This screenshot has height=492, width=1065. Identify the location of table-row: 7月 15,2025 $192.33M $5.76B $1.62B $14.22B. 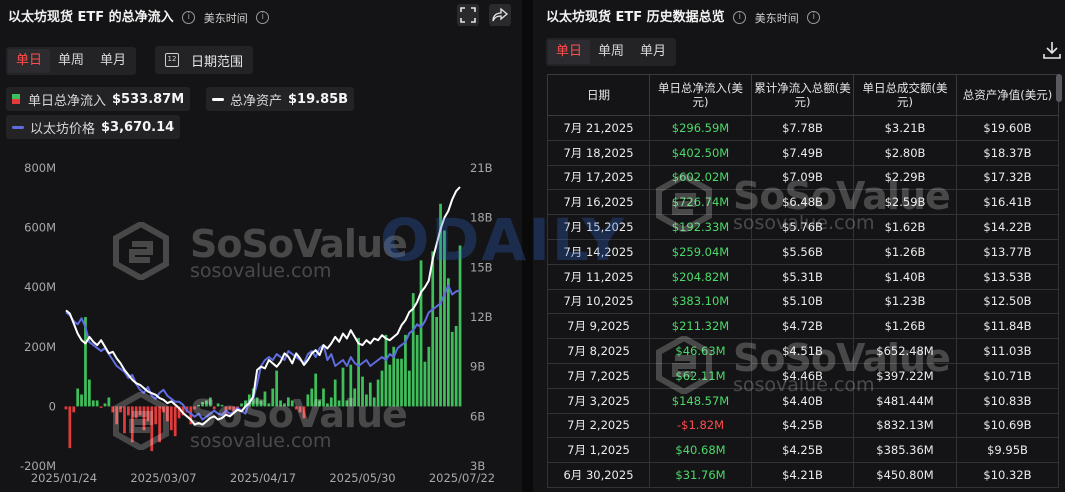
(803, 227).